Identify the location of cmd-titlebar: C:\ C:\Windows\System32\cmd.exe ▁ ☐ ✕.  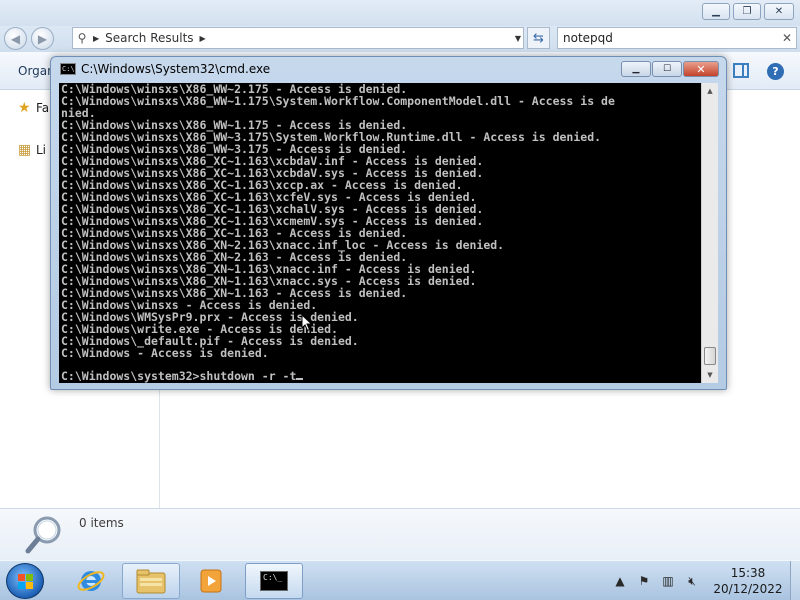
(388, 69).